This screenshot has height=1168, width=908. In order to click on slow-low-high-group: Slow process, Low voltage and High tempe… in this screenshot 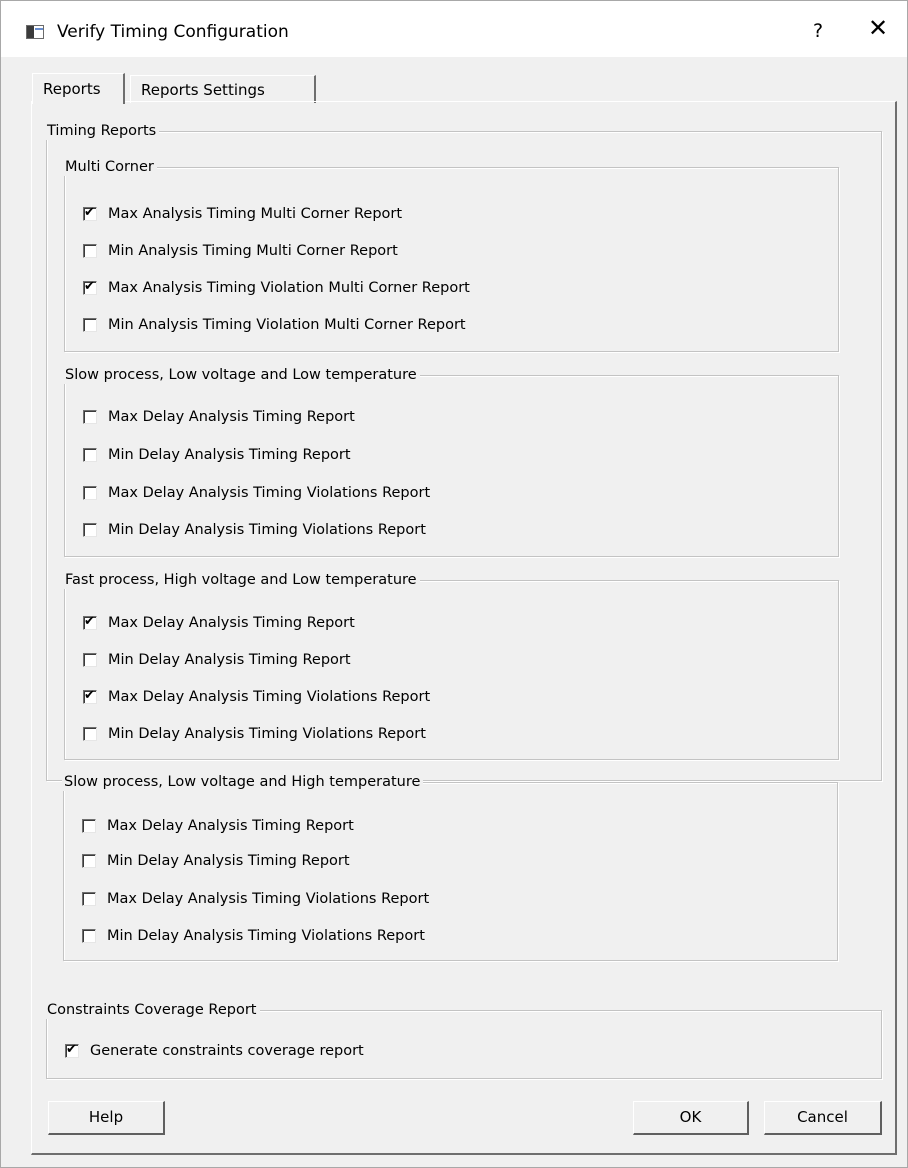, I will do `click(450, 867)`.